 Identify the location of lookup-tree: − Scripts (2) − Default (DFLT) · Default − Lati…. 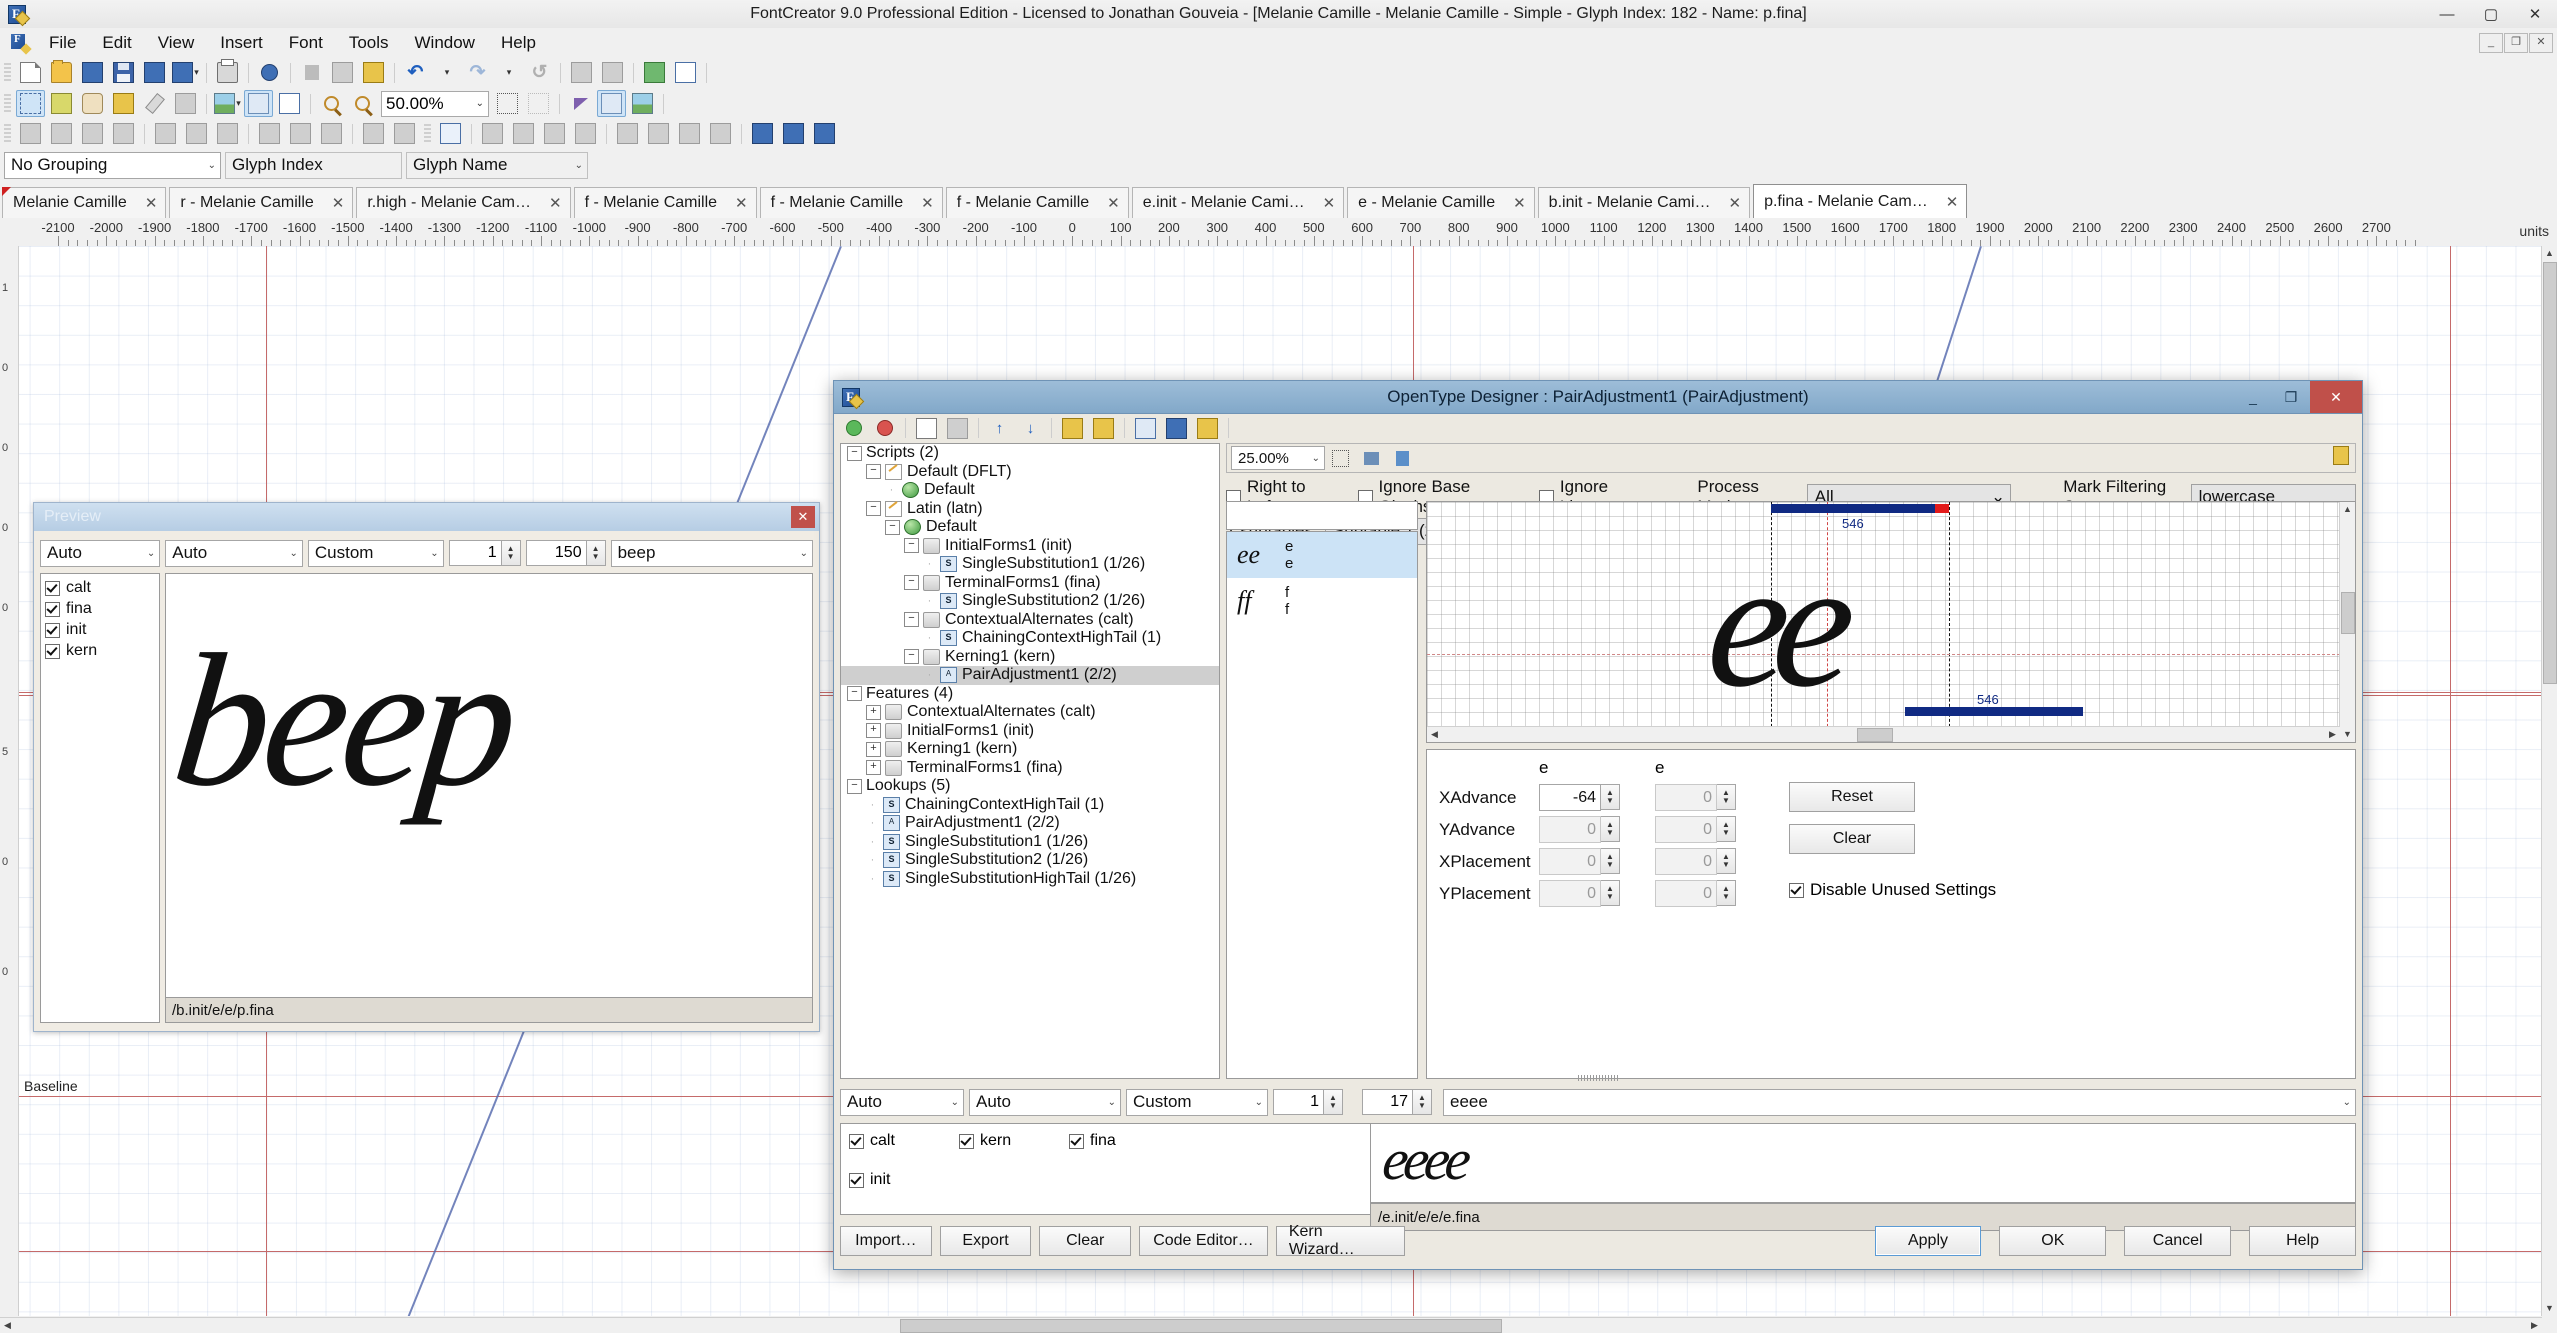
(1030, 761).